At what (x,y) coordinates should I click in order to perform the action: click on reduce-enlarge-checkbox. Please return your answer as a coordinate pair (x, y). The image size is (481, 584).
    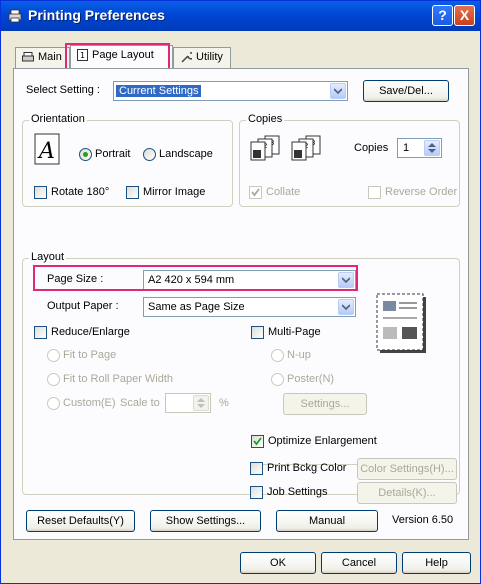
    Looking at the image, I should click on (40, 332).